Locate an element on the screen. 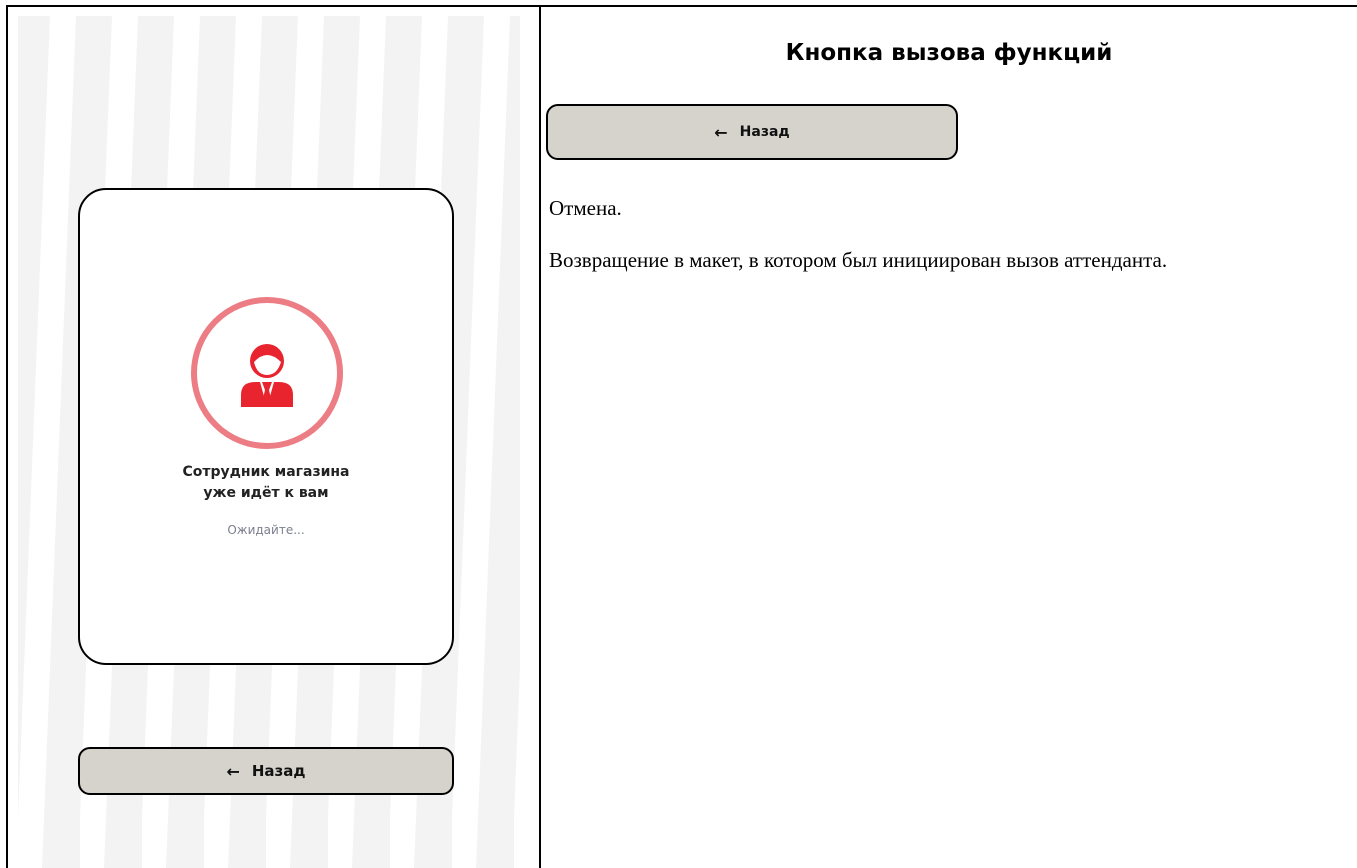  dialog-title-line2: уже идёт к вам is located at coordinates (266, 493).